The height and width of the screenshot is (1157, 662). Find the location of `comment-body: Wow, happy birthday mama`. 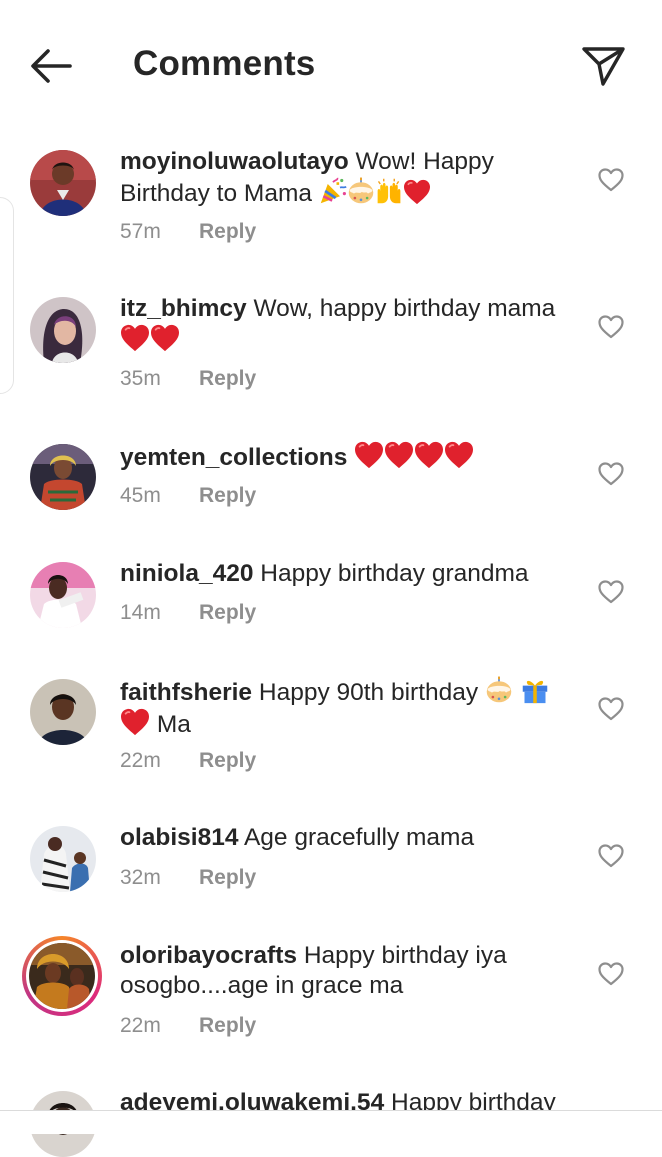

comment-body: Wow, happy birthday mama is located at coordinates (404, 308).